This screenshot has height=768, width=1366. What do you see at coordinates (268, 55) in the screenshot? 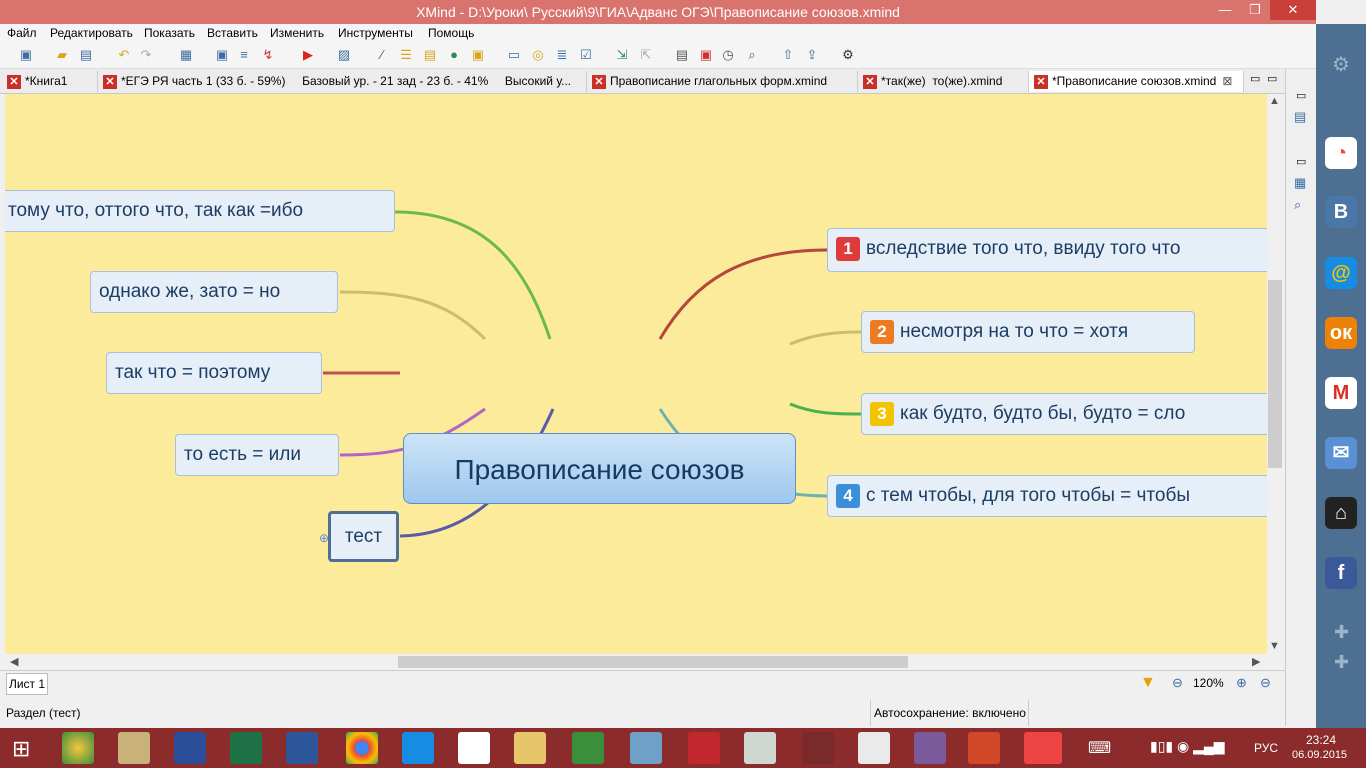
I see `relationship-icon: ↯` at bounding box center [268, 55].